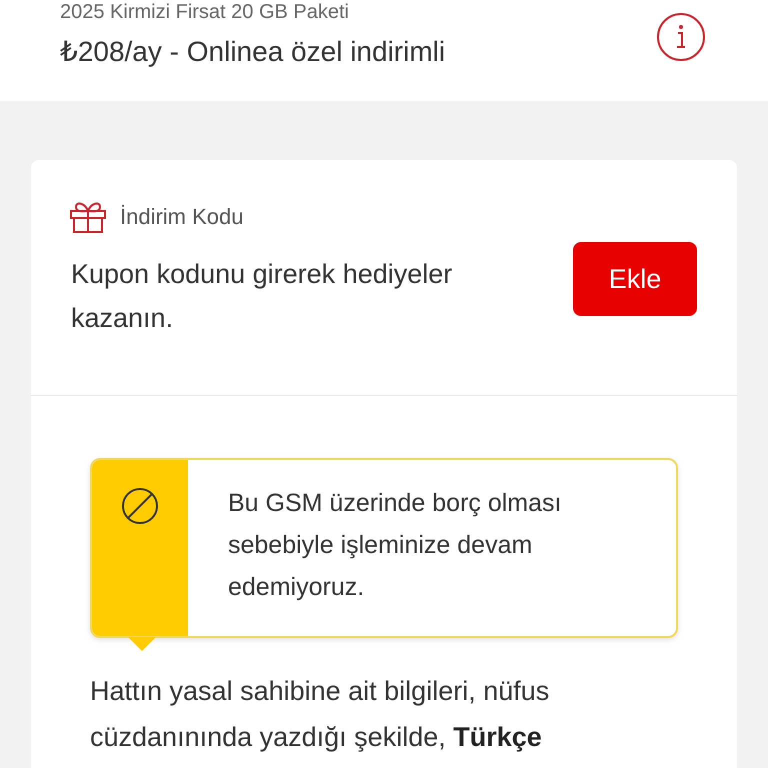 This screenshot has height=768, width=768. I want to click on add-button: Ekle, so click(635, 279).